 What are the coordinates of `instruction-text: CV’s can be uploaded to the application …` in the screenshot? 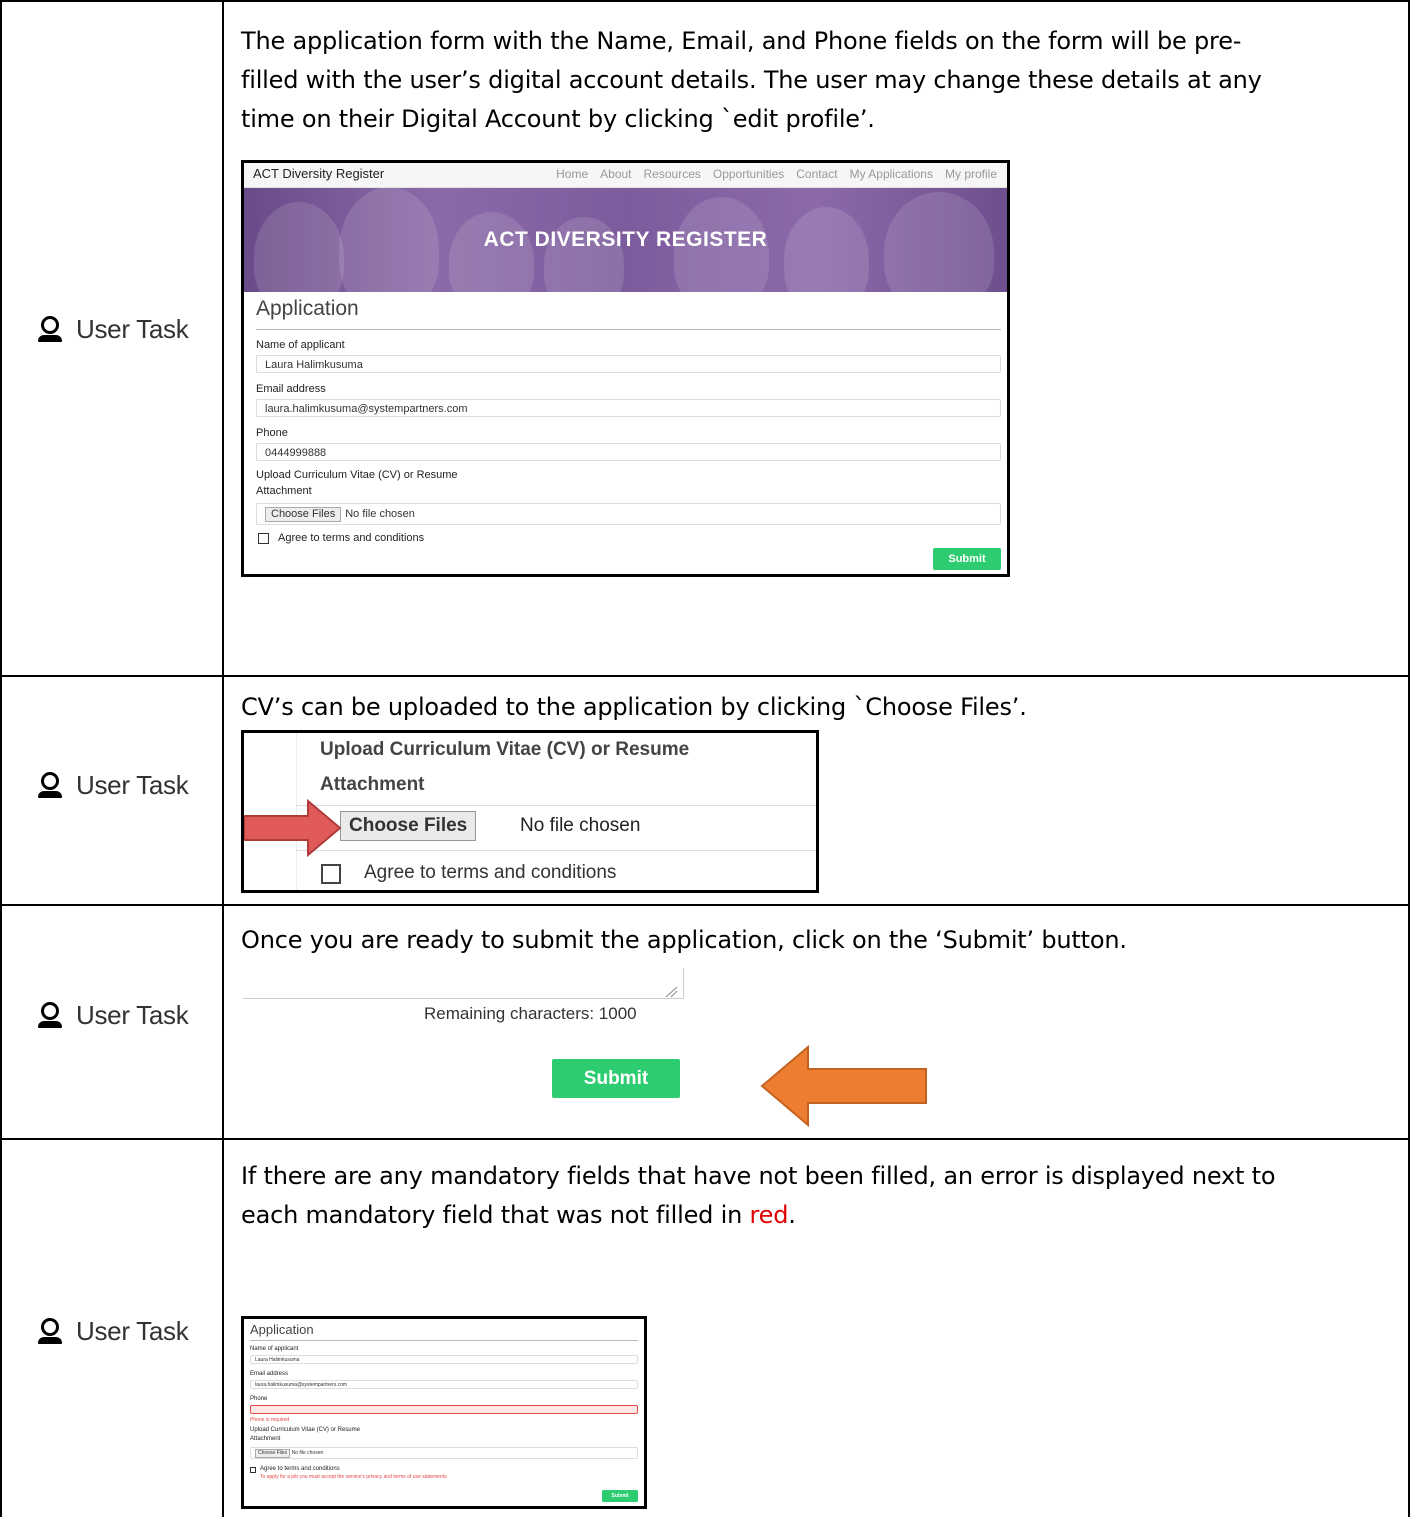 It's located at (811, 707).